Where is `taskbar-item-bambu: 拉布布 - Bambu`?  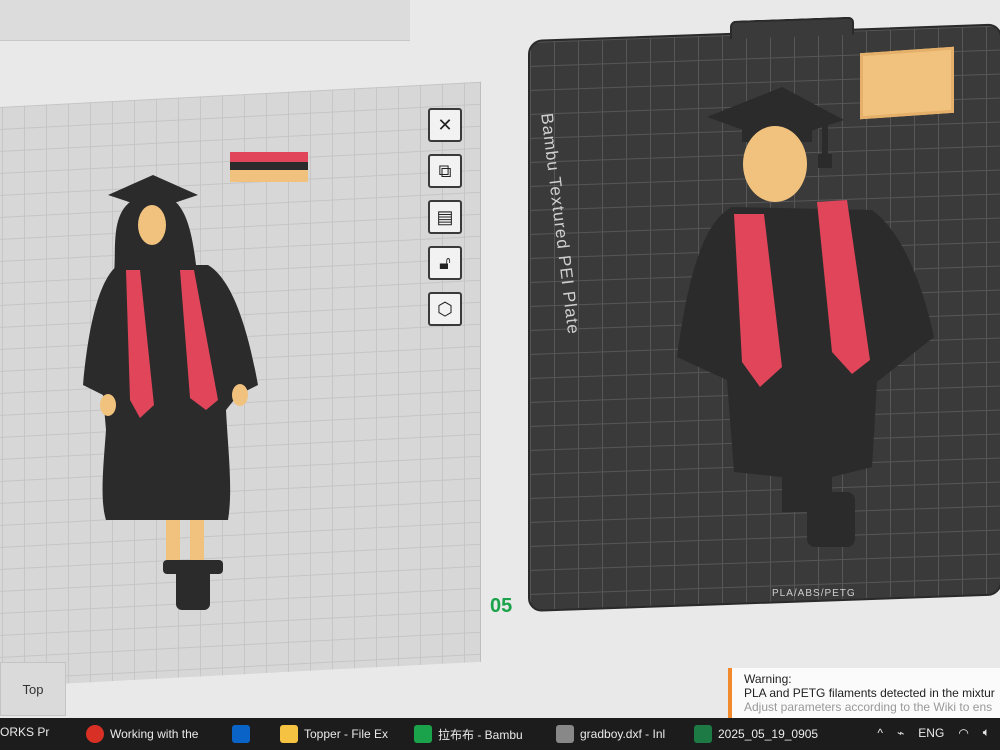 taskbar-item-bambu: 拉布布 - Bambu is located at coordinates (468, 734).